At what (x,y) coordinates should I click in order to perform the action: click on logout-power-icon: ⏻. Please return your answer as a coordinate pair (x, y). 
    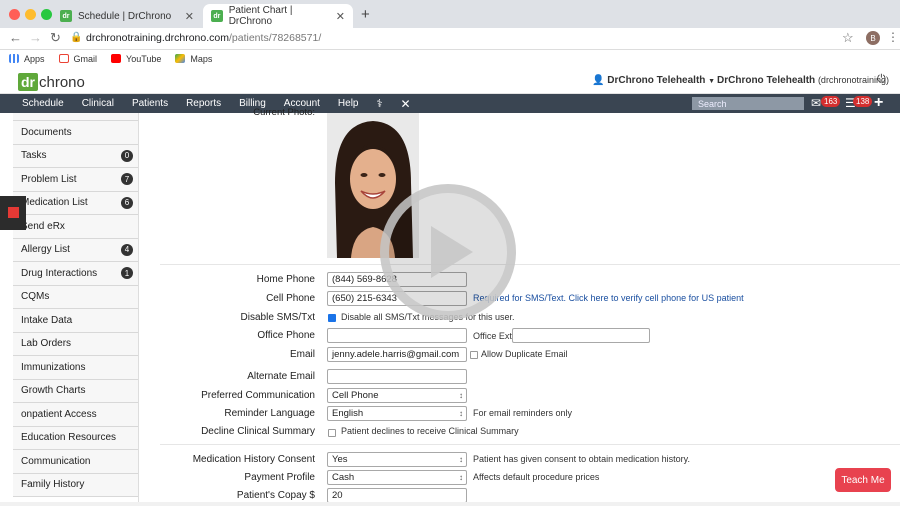
    Looking at the image, I should click on (881, 79).